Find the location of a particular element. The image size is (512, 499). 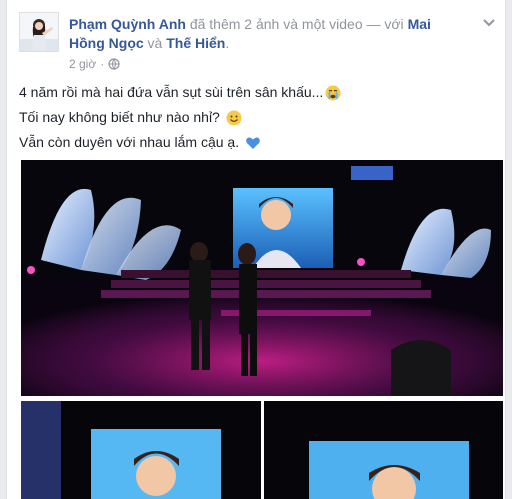

author-name-link: Phạm Quỳnh Anh is located at coordinates (127, 24).